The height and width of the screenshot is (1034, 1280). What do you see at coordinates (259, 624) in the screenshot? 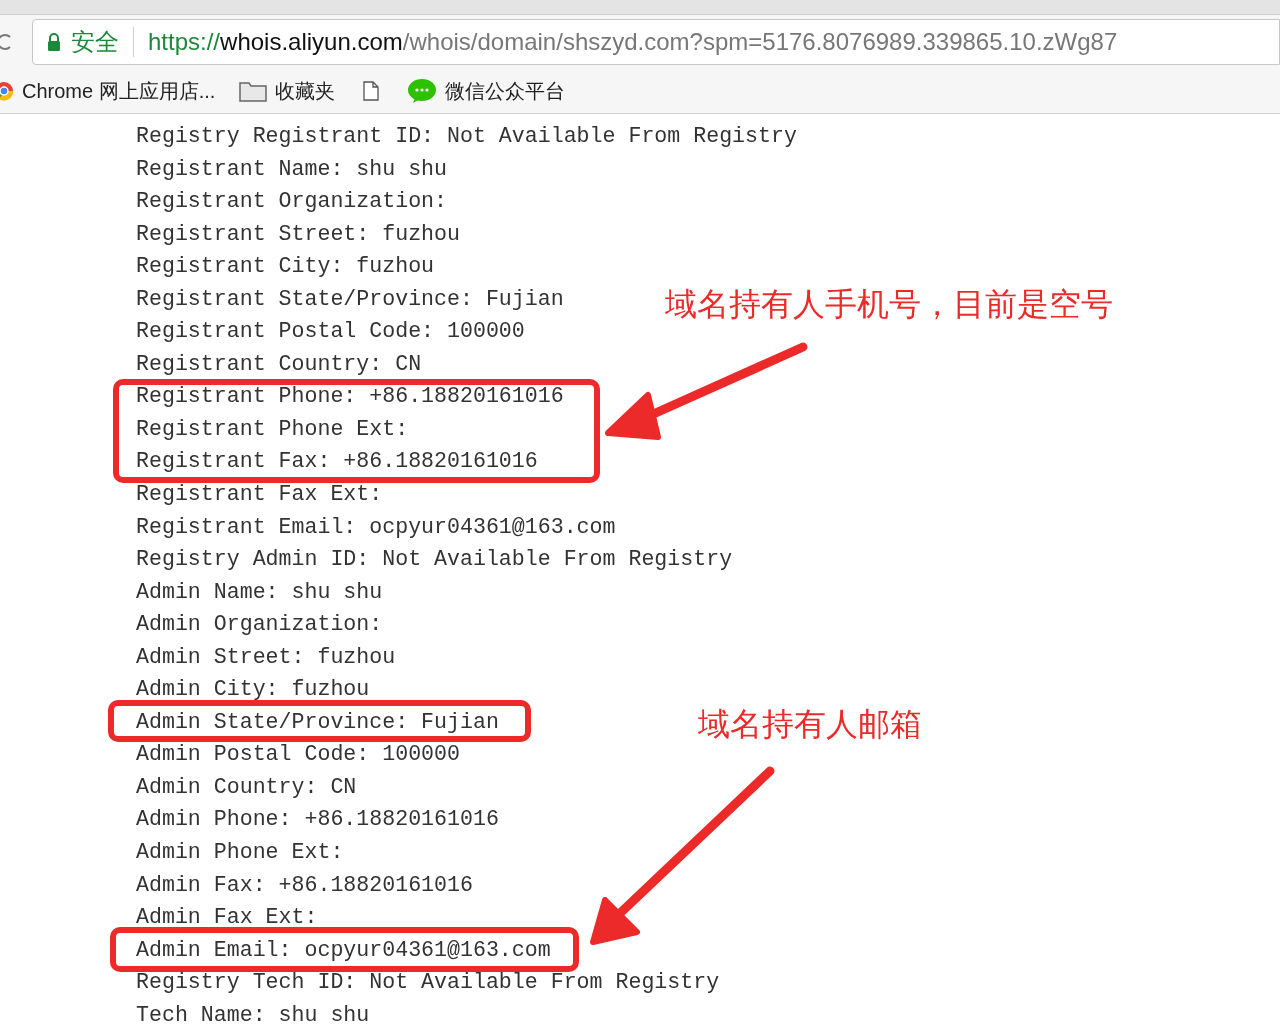
I see `whois-line: Admin Organization:` at bounding box center [259, 624].